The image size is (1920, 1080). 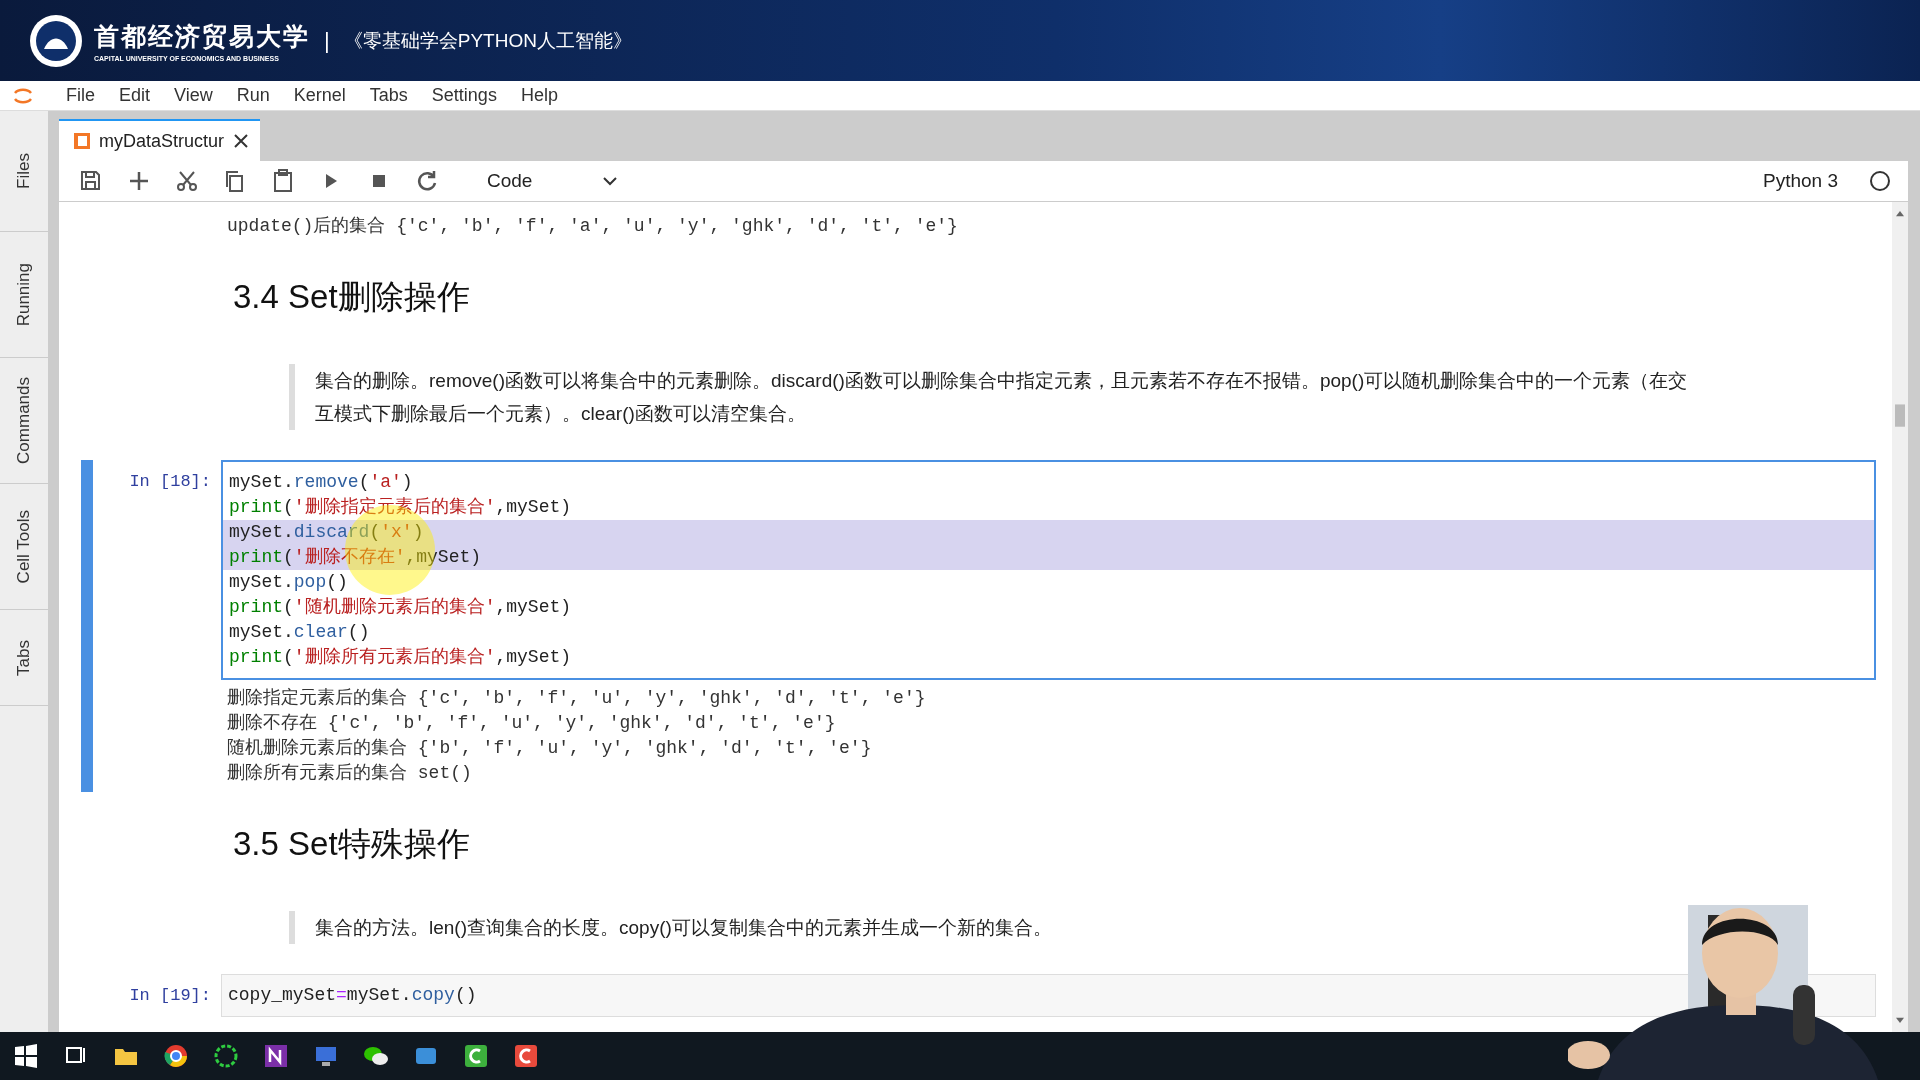 I want to click on code-line: mySet.clear(), so click(x=299, y=632).